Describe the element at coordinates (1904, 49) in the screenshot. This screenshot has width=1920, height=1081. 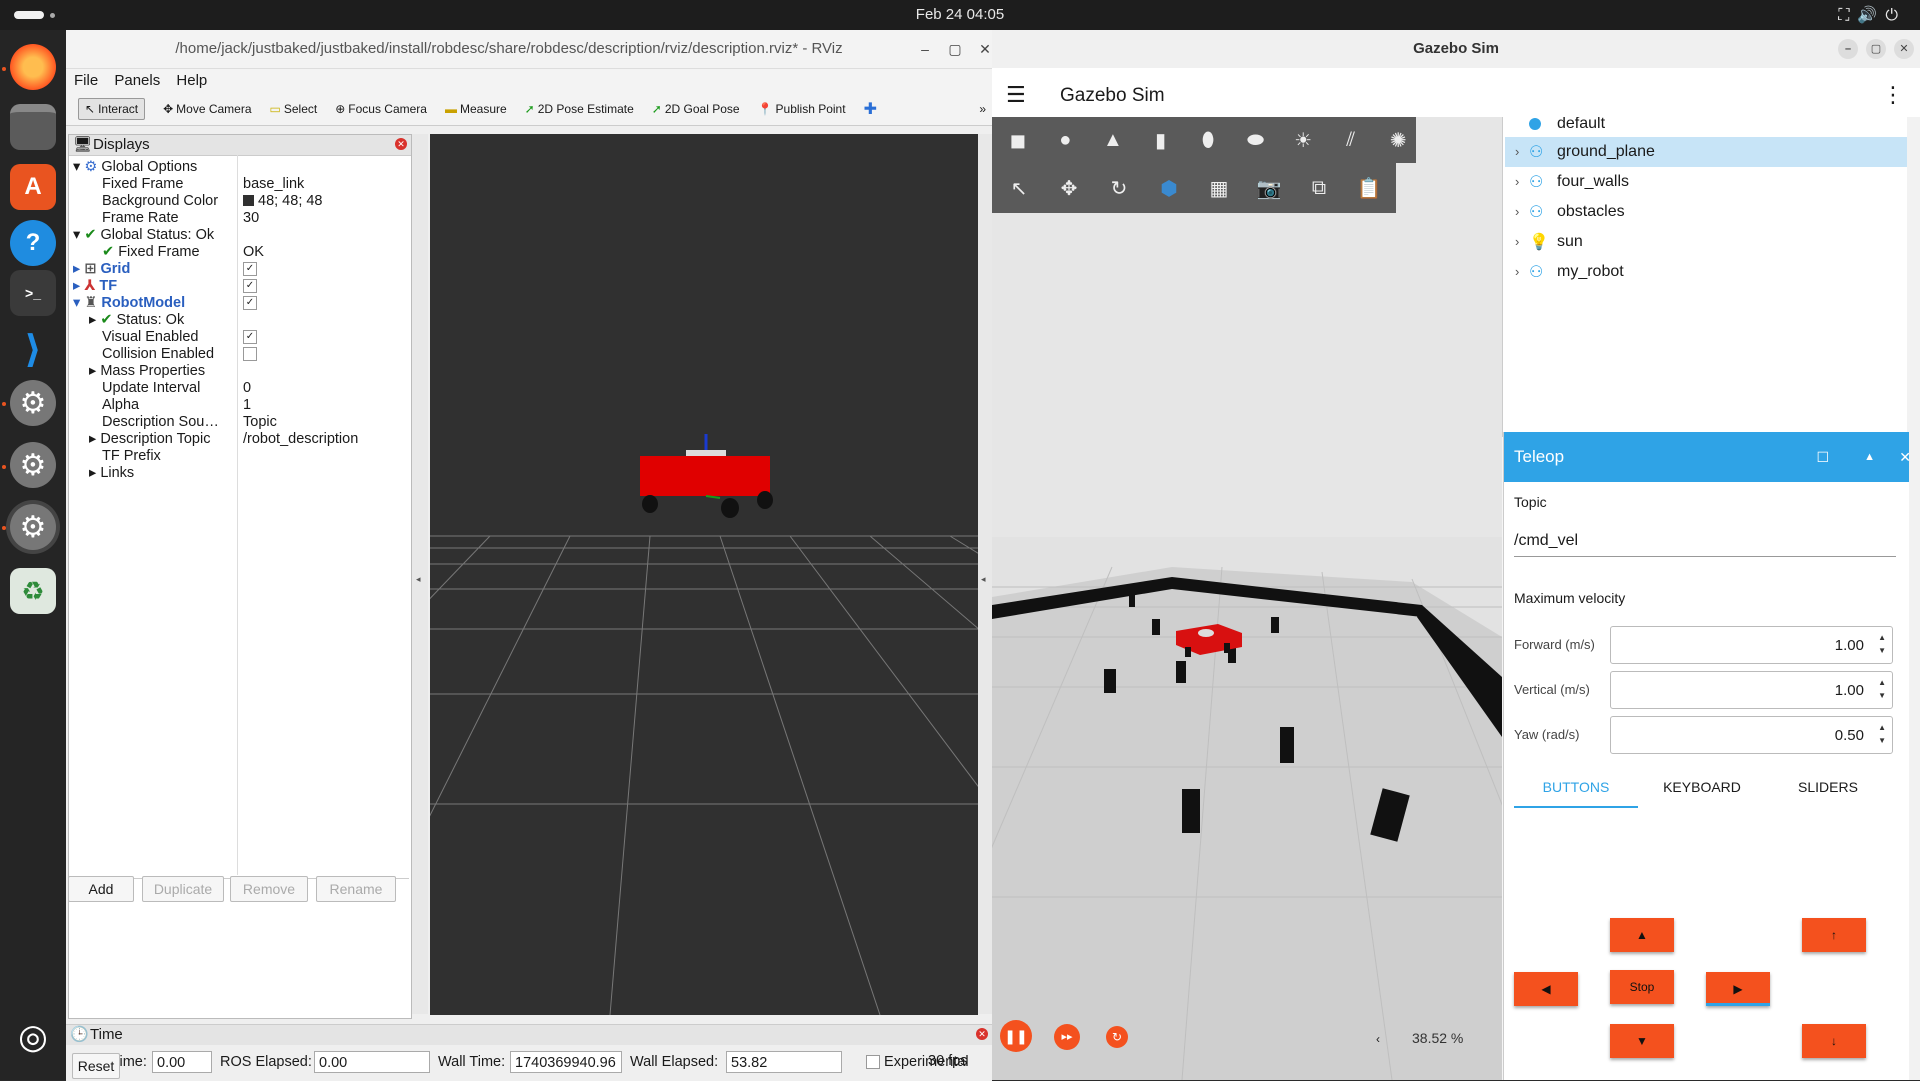
I see `close-icon: ✕` at that location.